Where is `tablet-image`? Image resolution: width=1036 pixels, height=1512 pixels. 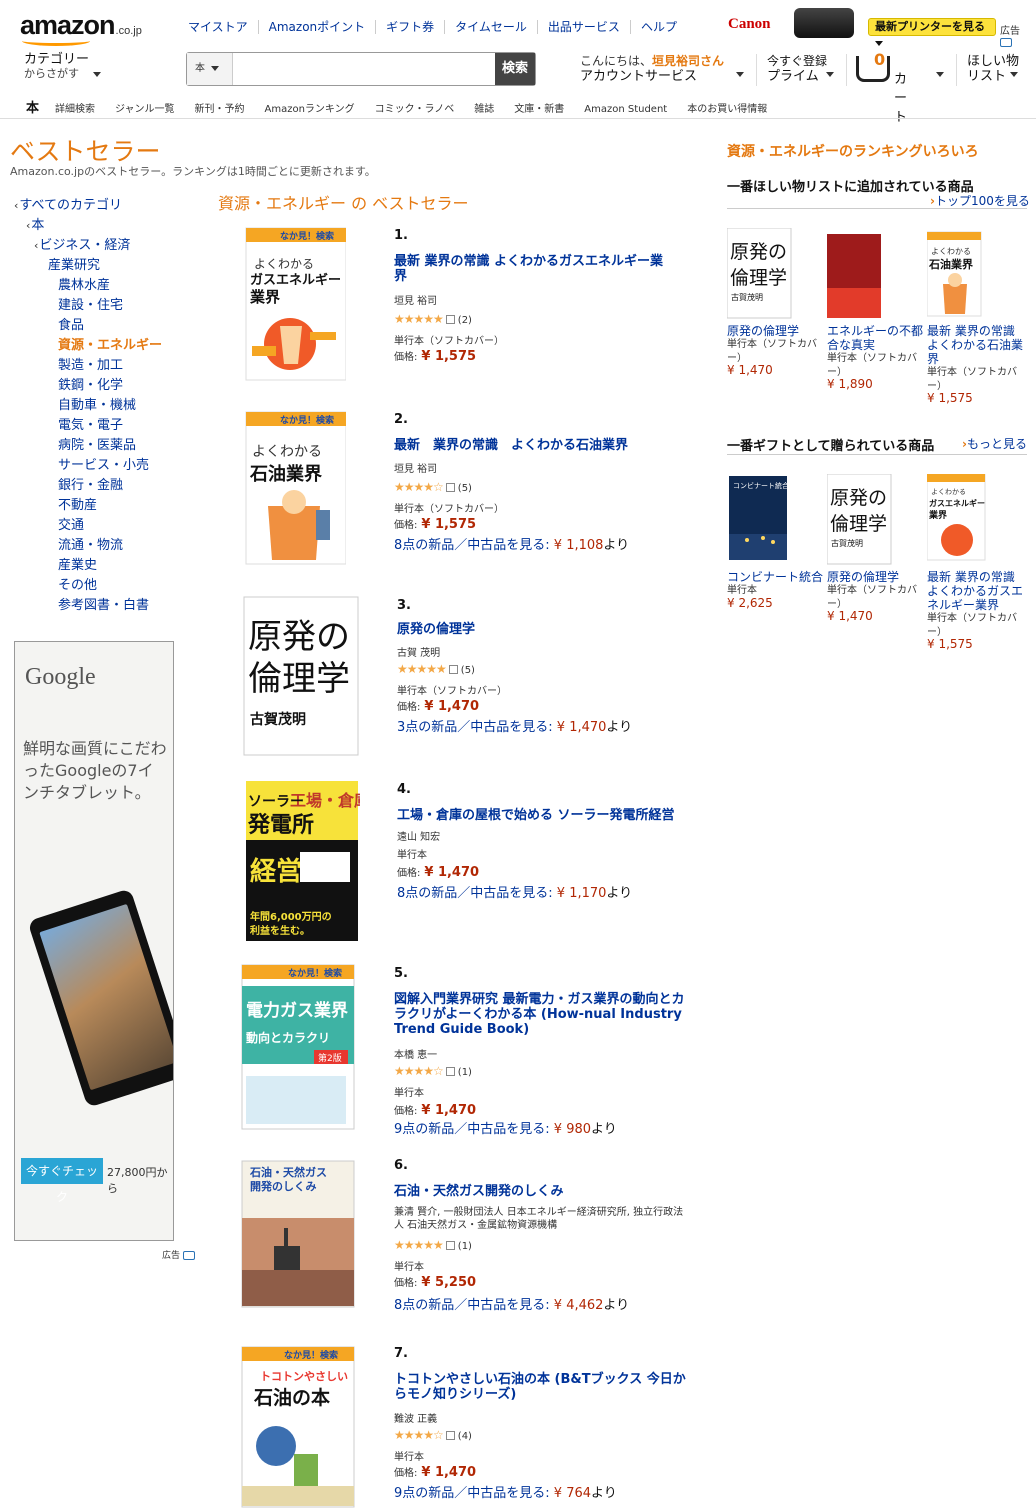
tablet-image is located at coordinates (100, 998).